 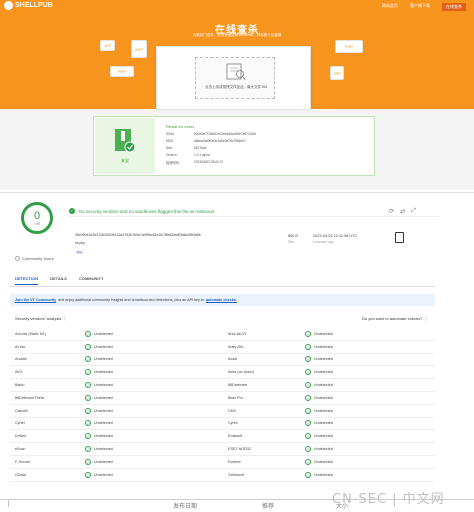 What do you see at coordinates (390, 7) in the screenshot?
I see `nav-home: 网站首页` at bounding box center [390, 7].